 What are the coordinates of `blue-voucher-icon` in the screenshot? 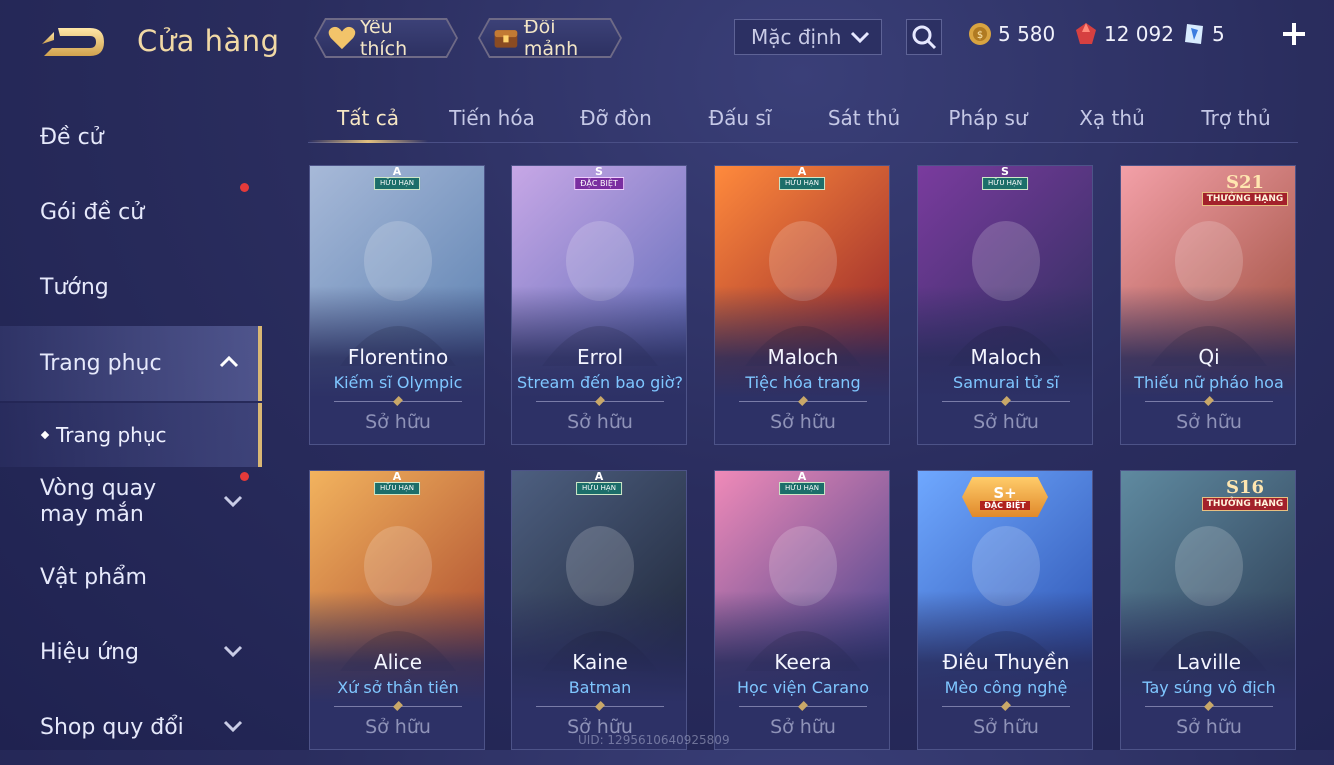 It's located at (1194, 34).